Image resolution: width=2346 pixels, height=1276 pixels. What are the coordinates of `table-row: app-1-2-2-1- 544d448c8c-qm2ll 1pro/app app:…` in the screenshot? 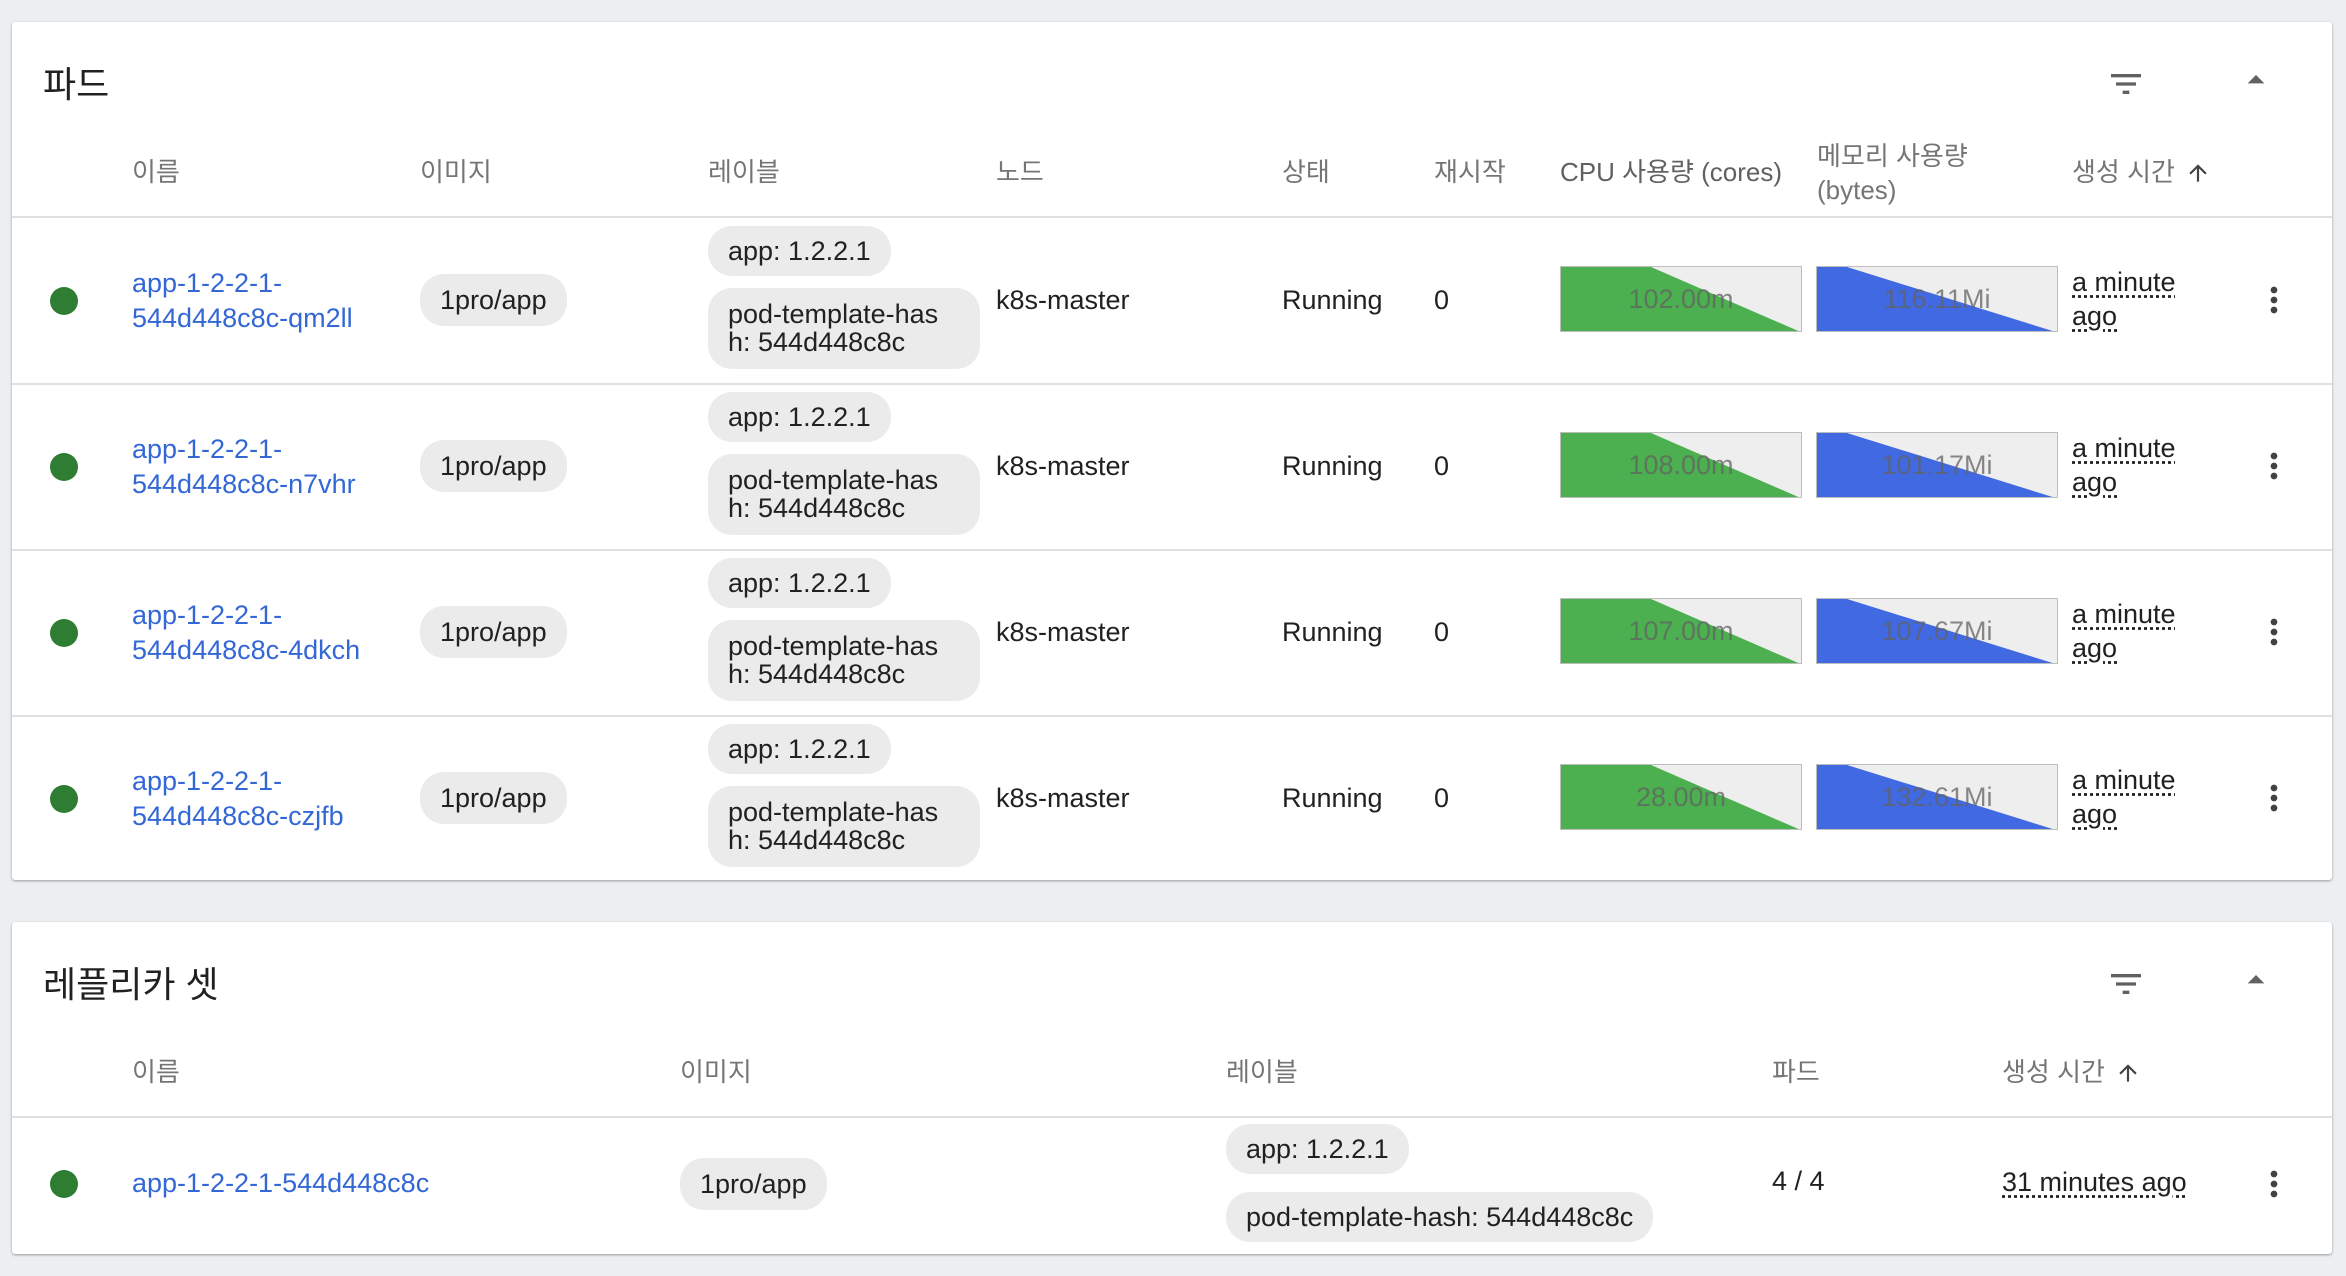 It's located at (1172, 301).